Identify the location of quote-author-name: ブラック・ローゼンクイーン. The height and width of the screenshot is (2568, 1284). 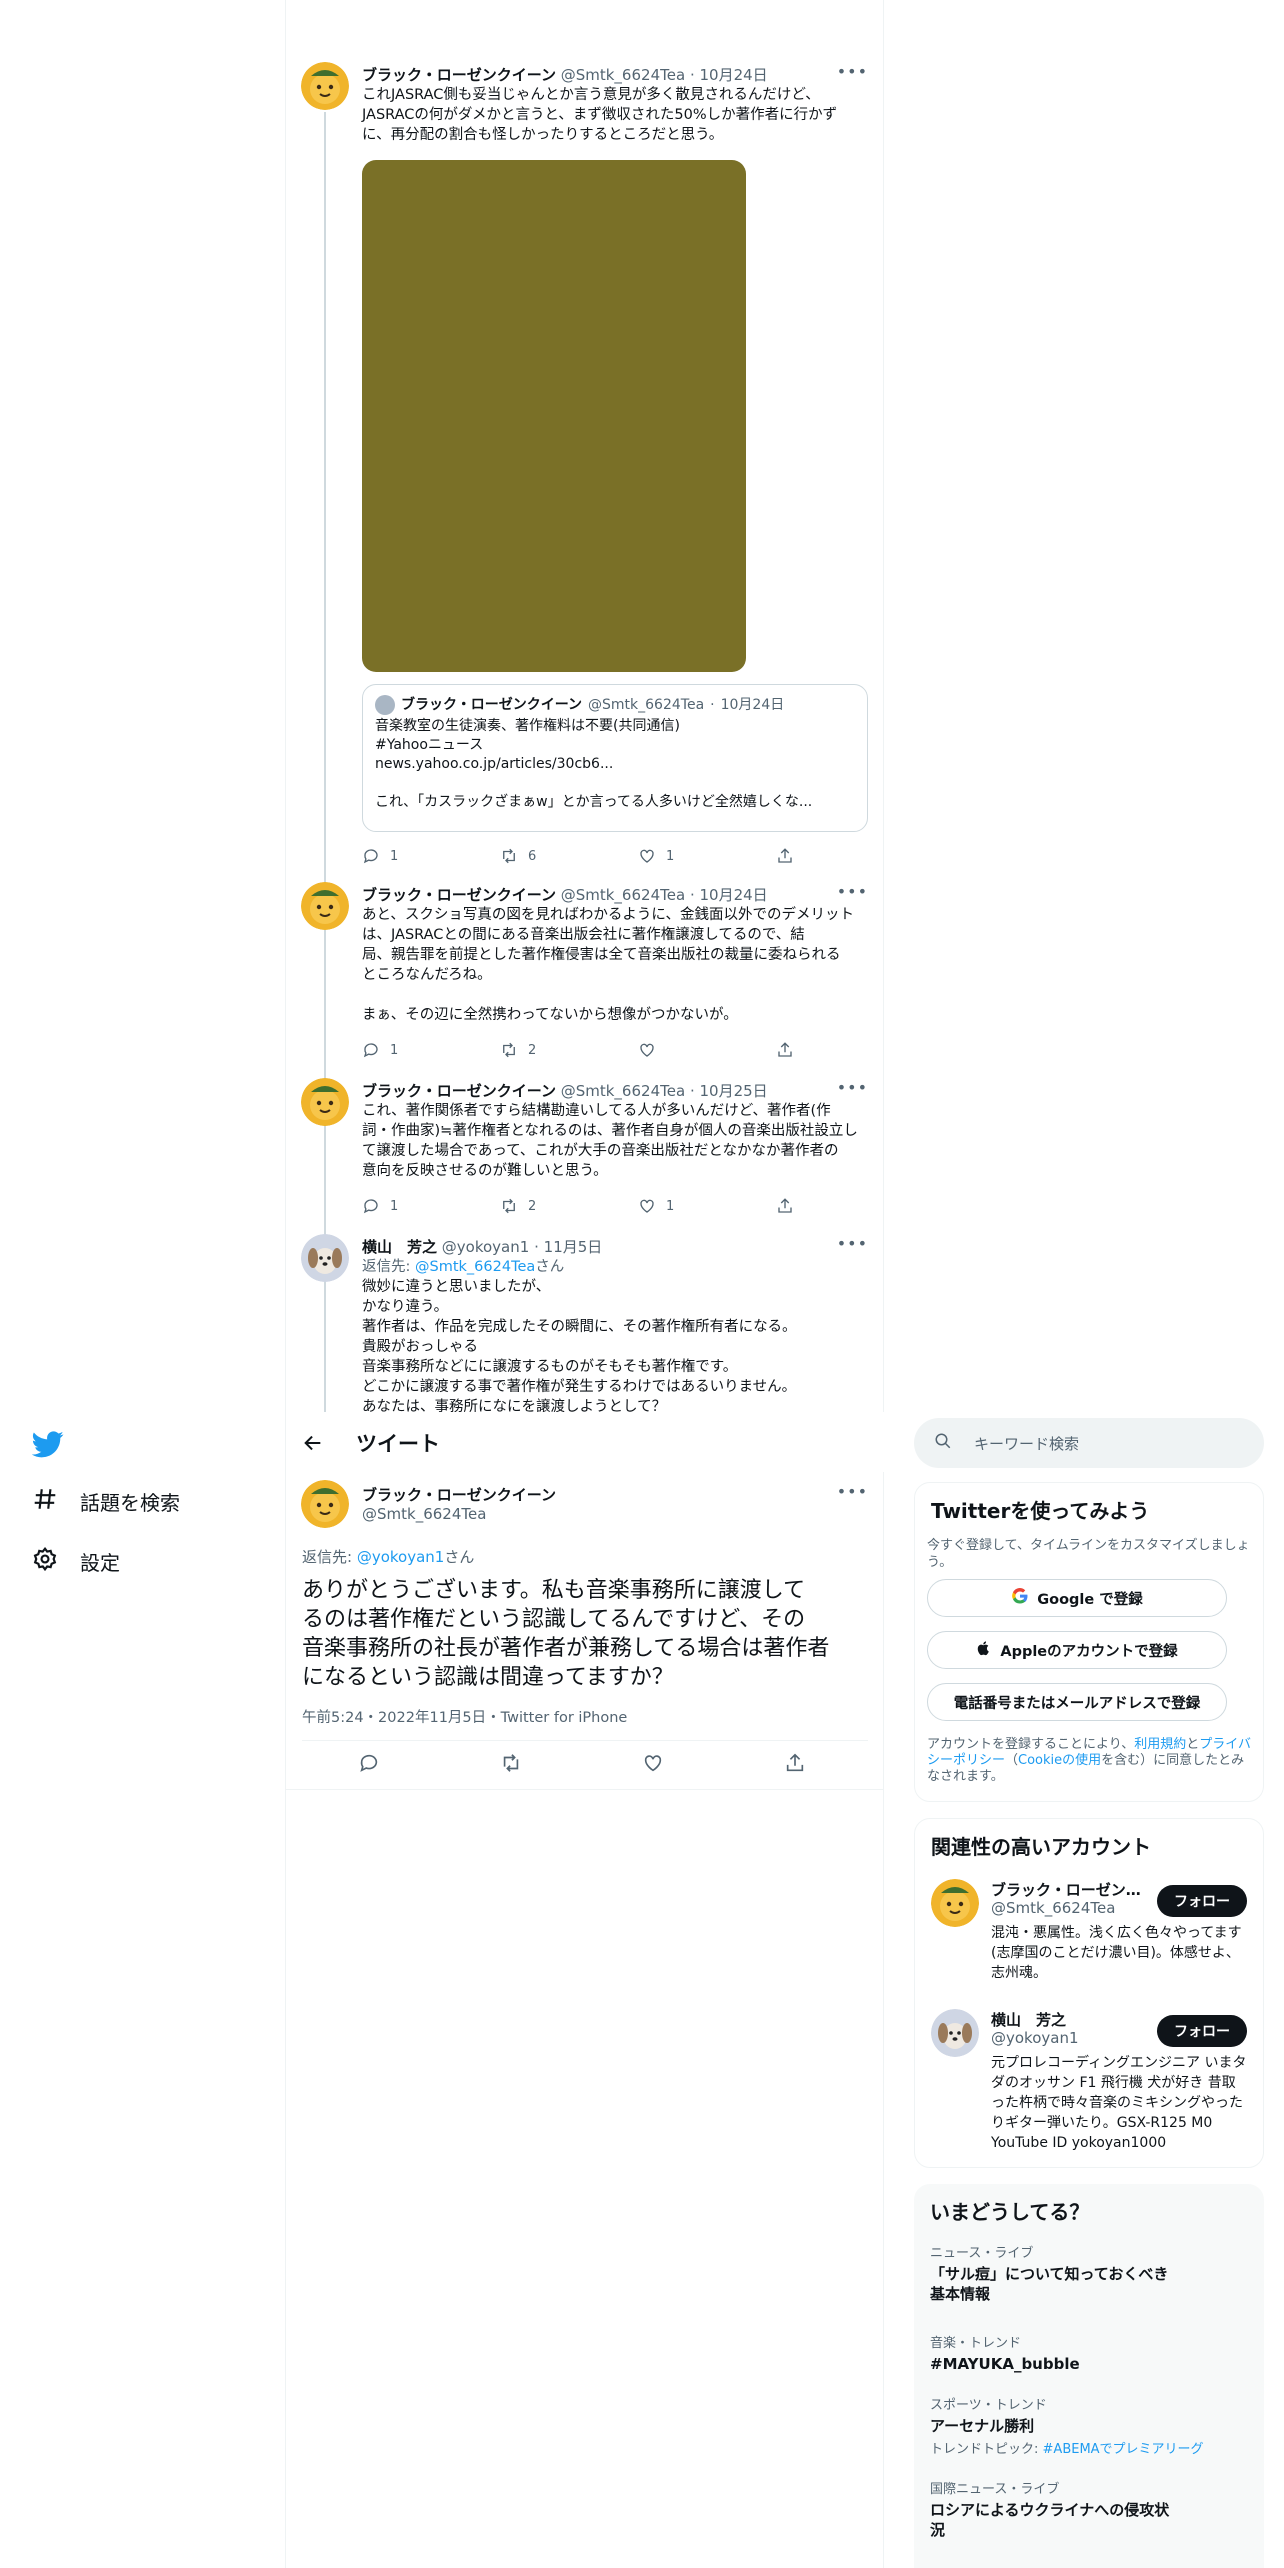
(492, 704).